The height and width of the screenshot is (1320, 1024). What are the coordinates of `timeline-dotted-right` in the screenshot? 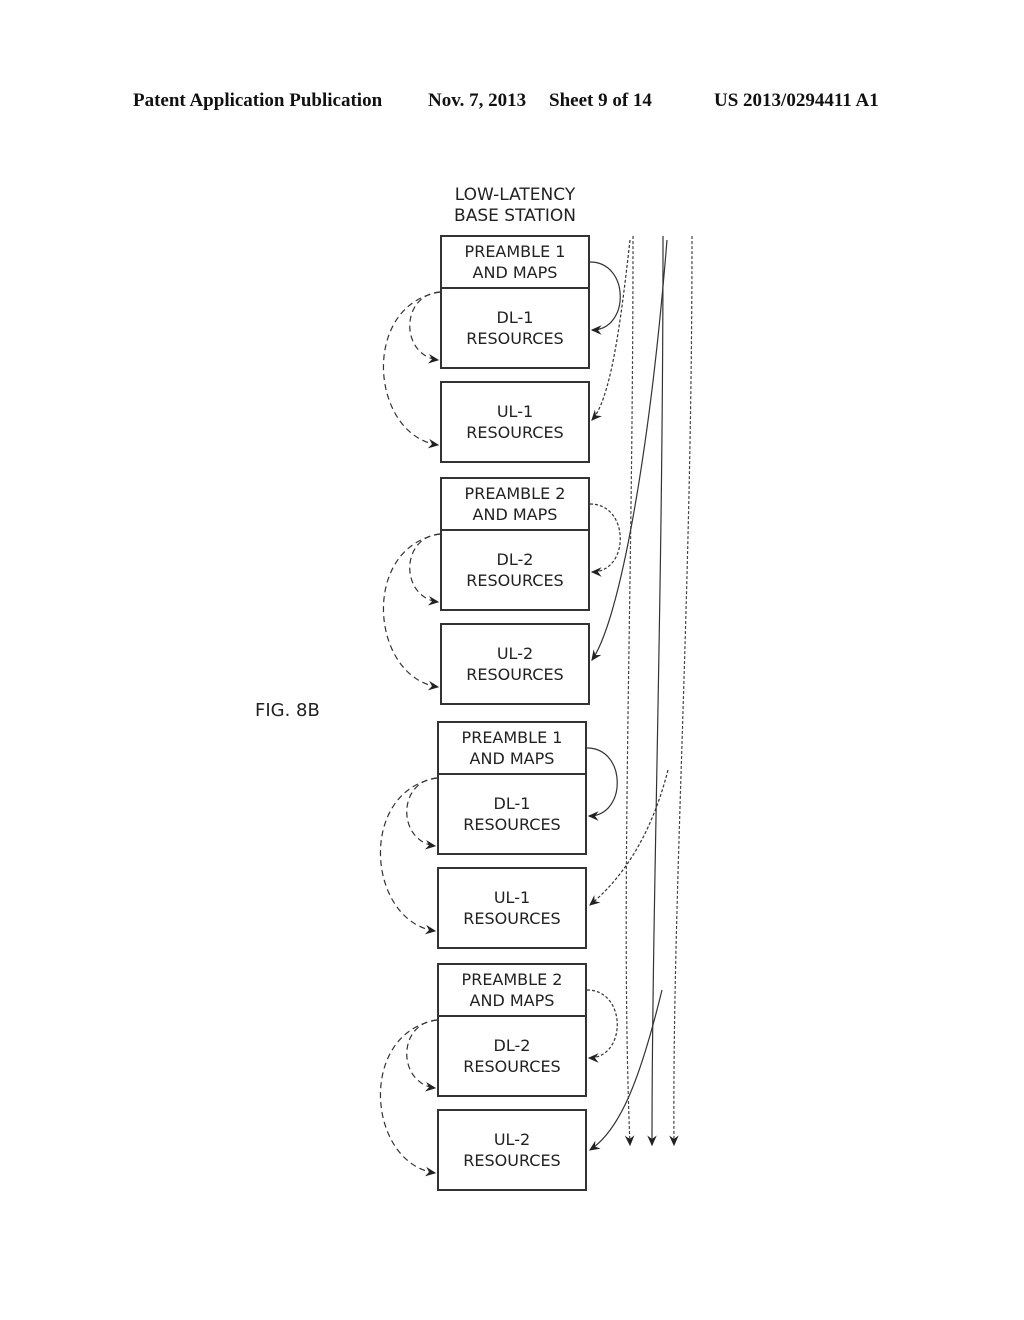 It's located at (681, 691).